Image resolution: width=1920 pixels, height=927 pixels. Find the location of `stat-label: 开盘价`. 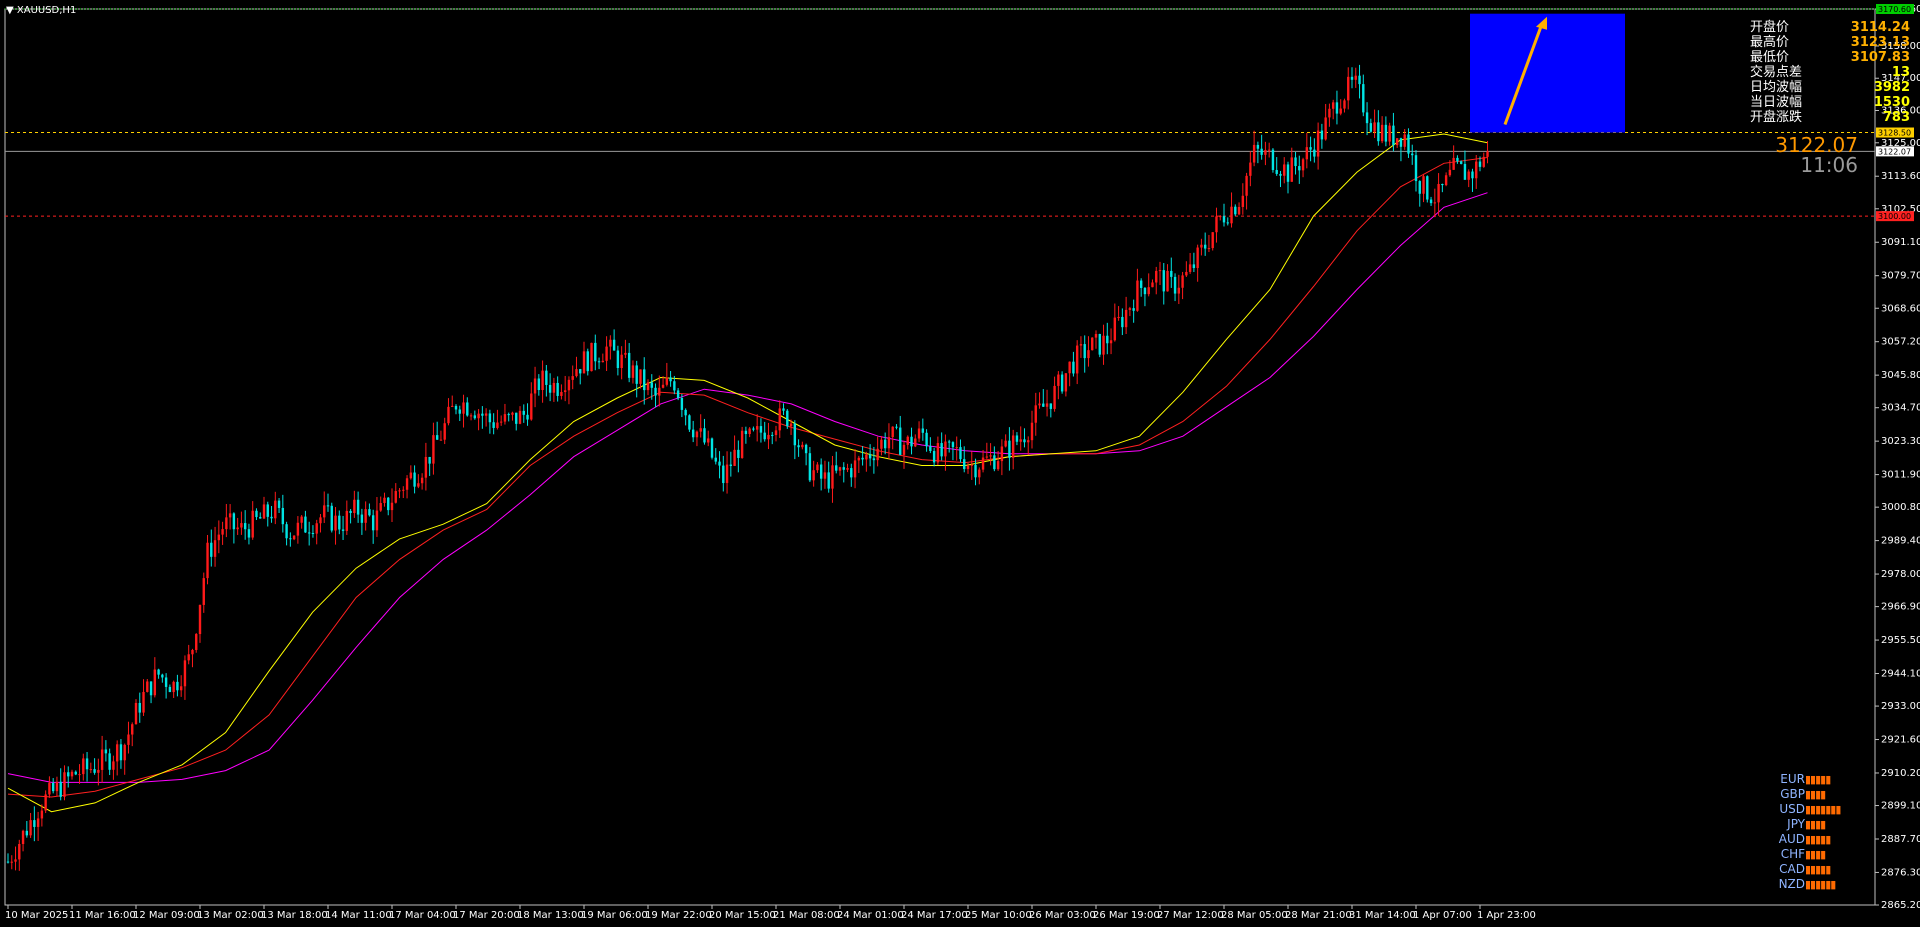

stat-label: 开盘价 is located at coordinates (1770, 27).